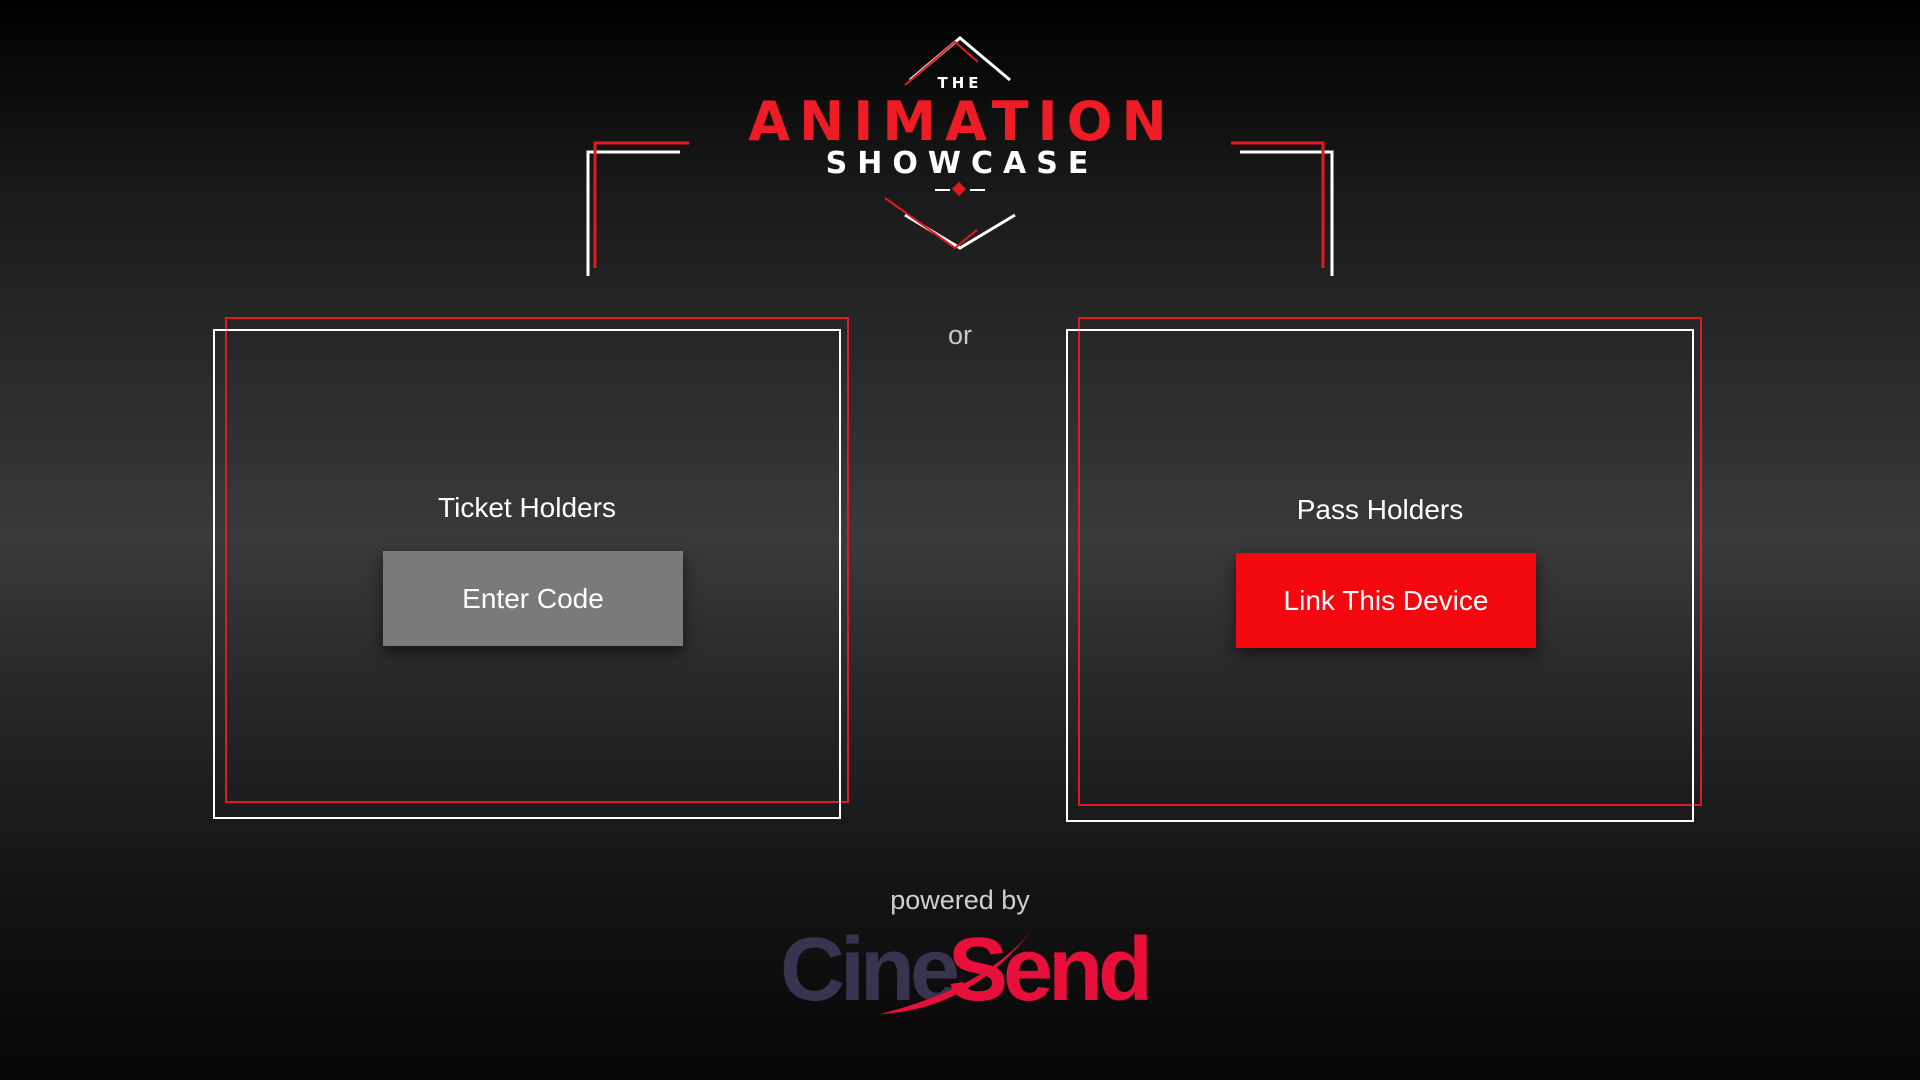 This screenshot has width=1920, height=1080. What do you see at coordinates (1380, 509) in the screenshot?
I see `pass-holders-title: Pass Holders` at bounding box center [1380, 509].